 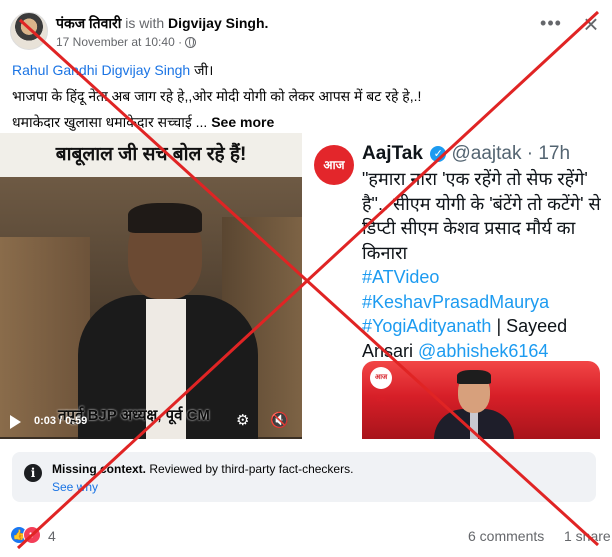 What do you see at coordinates (191, 42) in the screenshot?
I see `globe-icon` at bounding box center [191, 42].